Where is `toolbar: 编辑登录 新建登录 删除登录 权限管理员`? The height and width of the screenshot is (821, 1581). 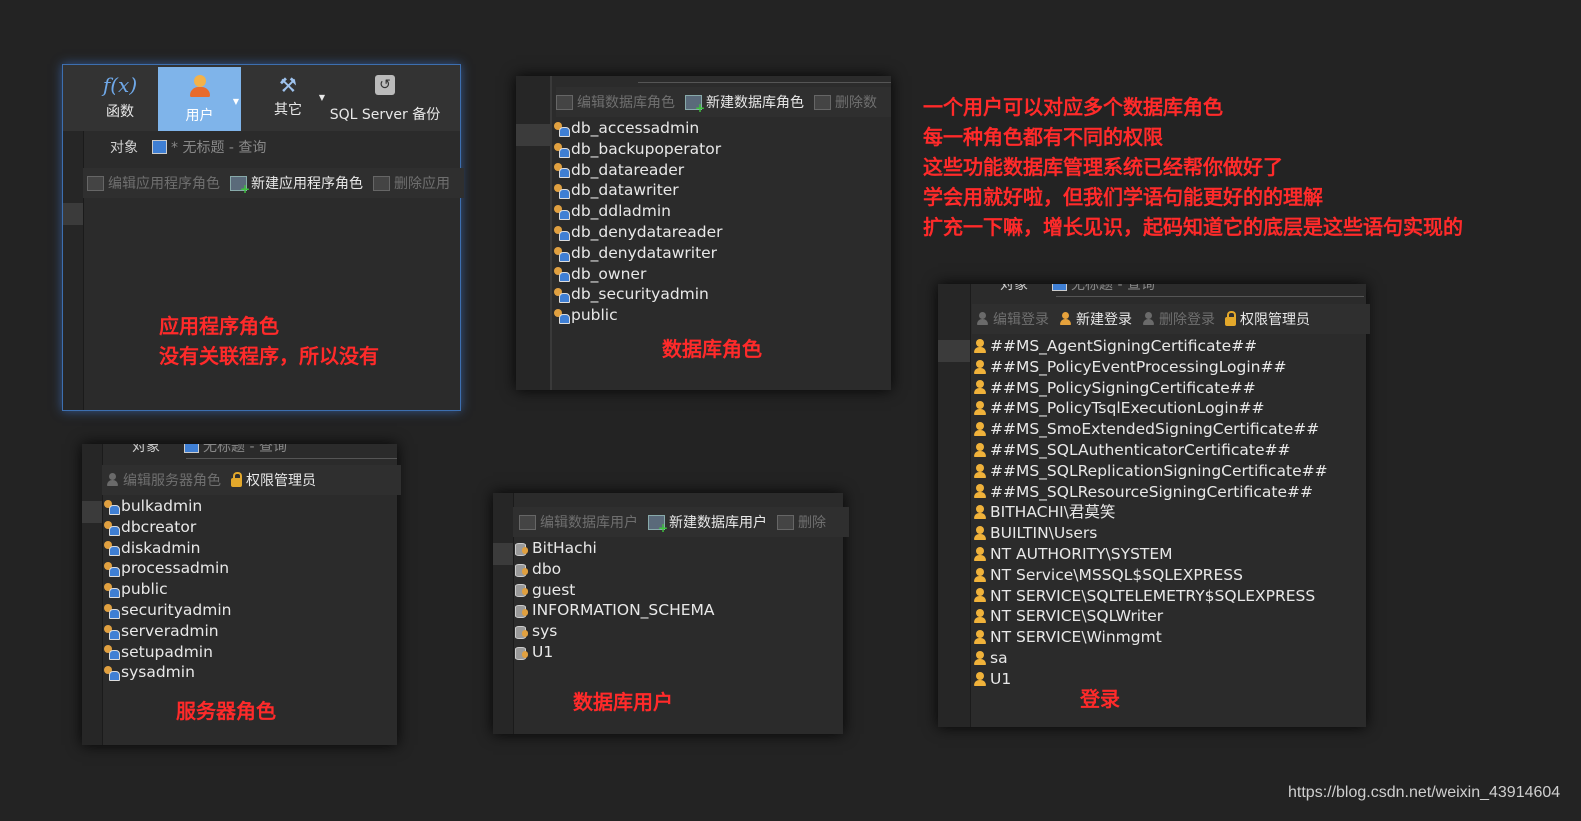
toolbar: 编辑登录 新建登录 删除登录 权限管理员 is located at coordinates (1171, 319).